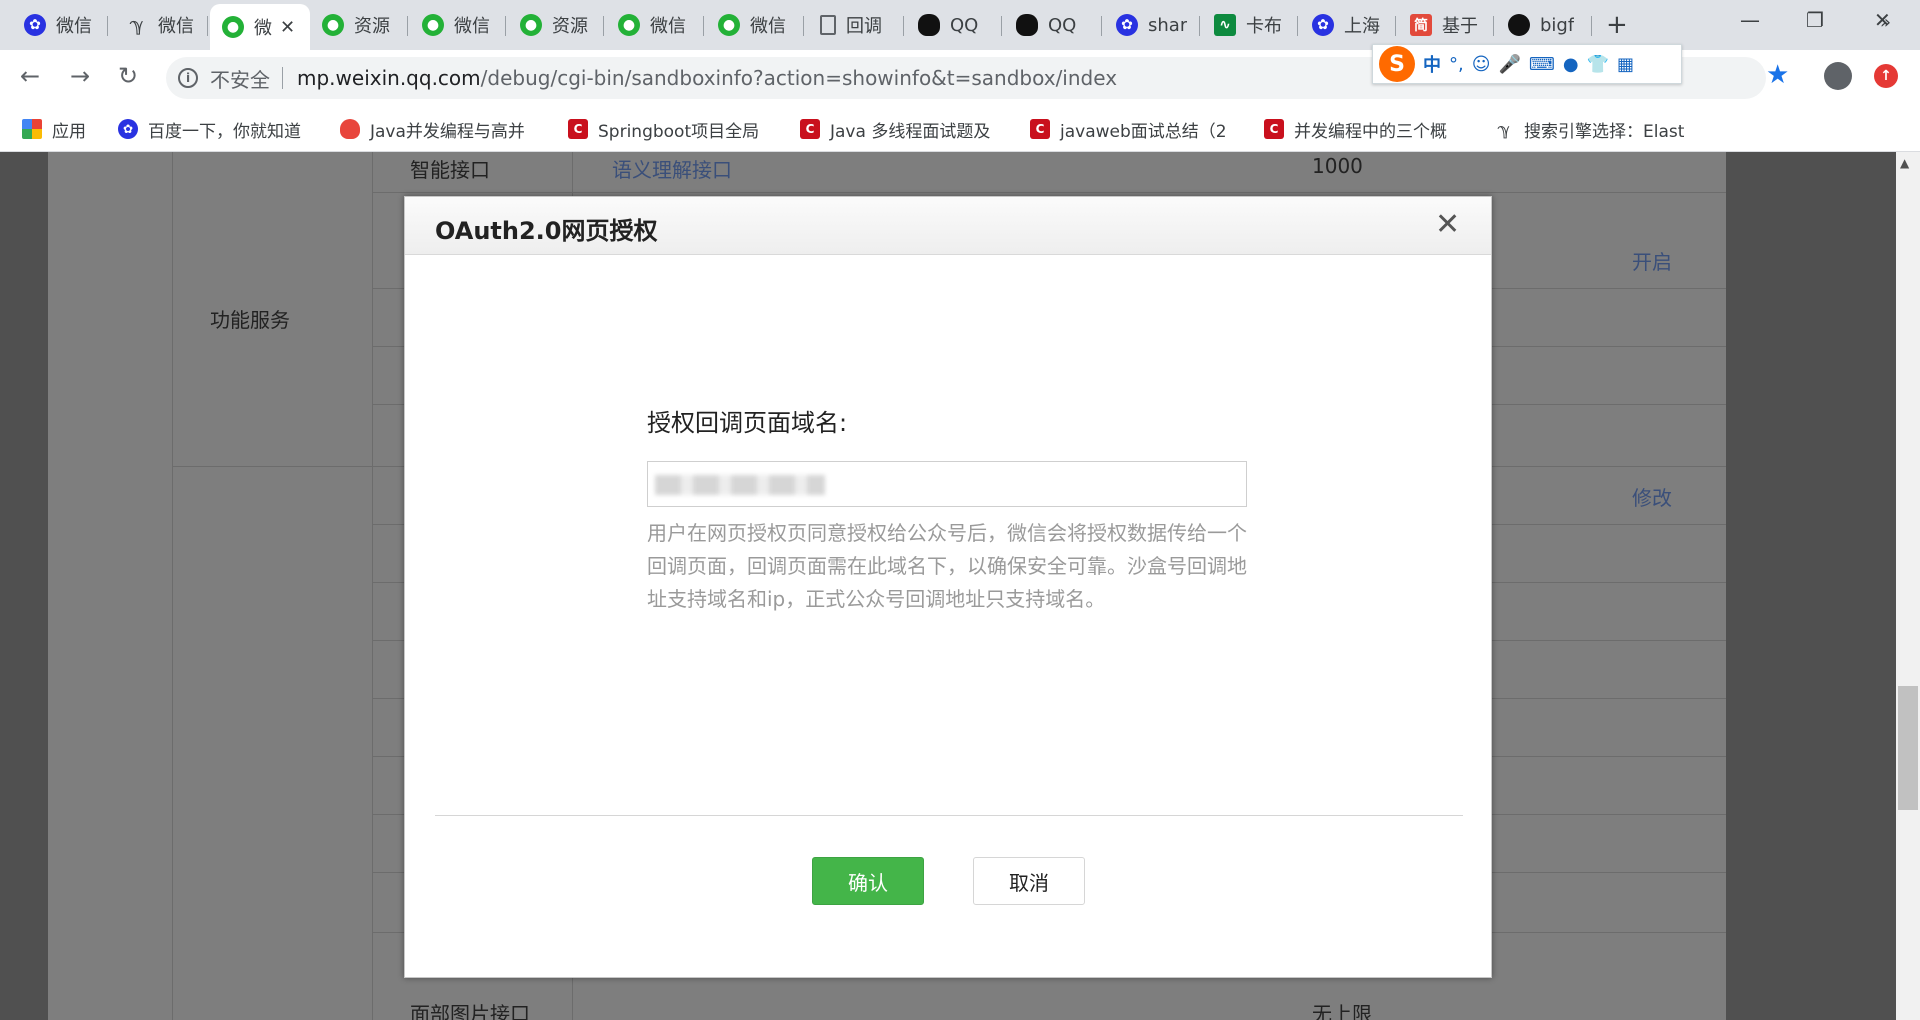  Describe the element at coordinates (30, 76) in the screenshot. I see `back-button: ←` at that location.